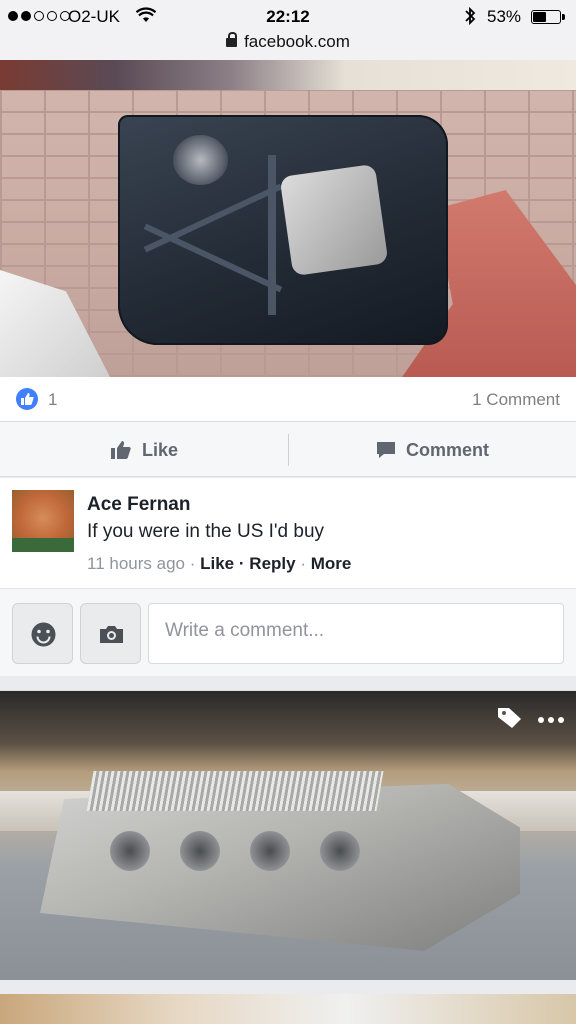 The image size is (576, 1024). I want to click on comment-reply-link: Reply, so click(272, 563).